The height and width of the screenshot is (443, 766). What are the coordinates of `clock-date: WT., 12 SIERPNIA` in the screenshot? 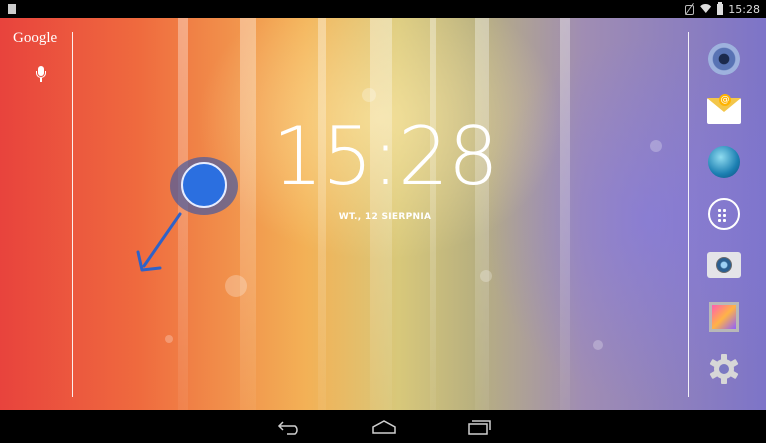 It's located at (385, 217).